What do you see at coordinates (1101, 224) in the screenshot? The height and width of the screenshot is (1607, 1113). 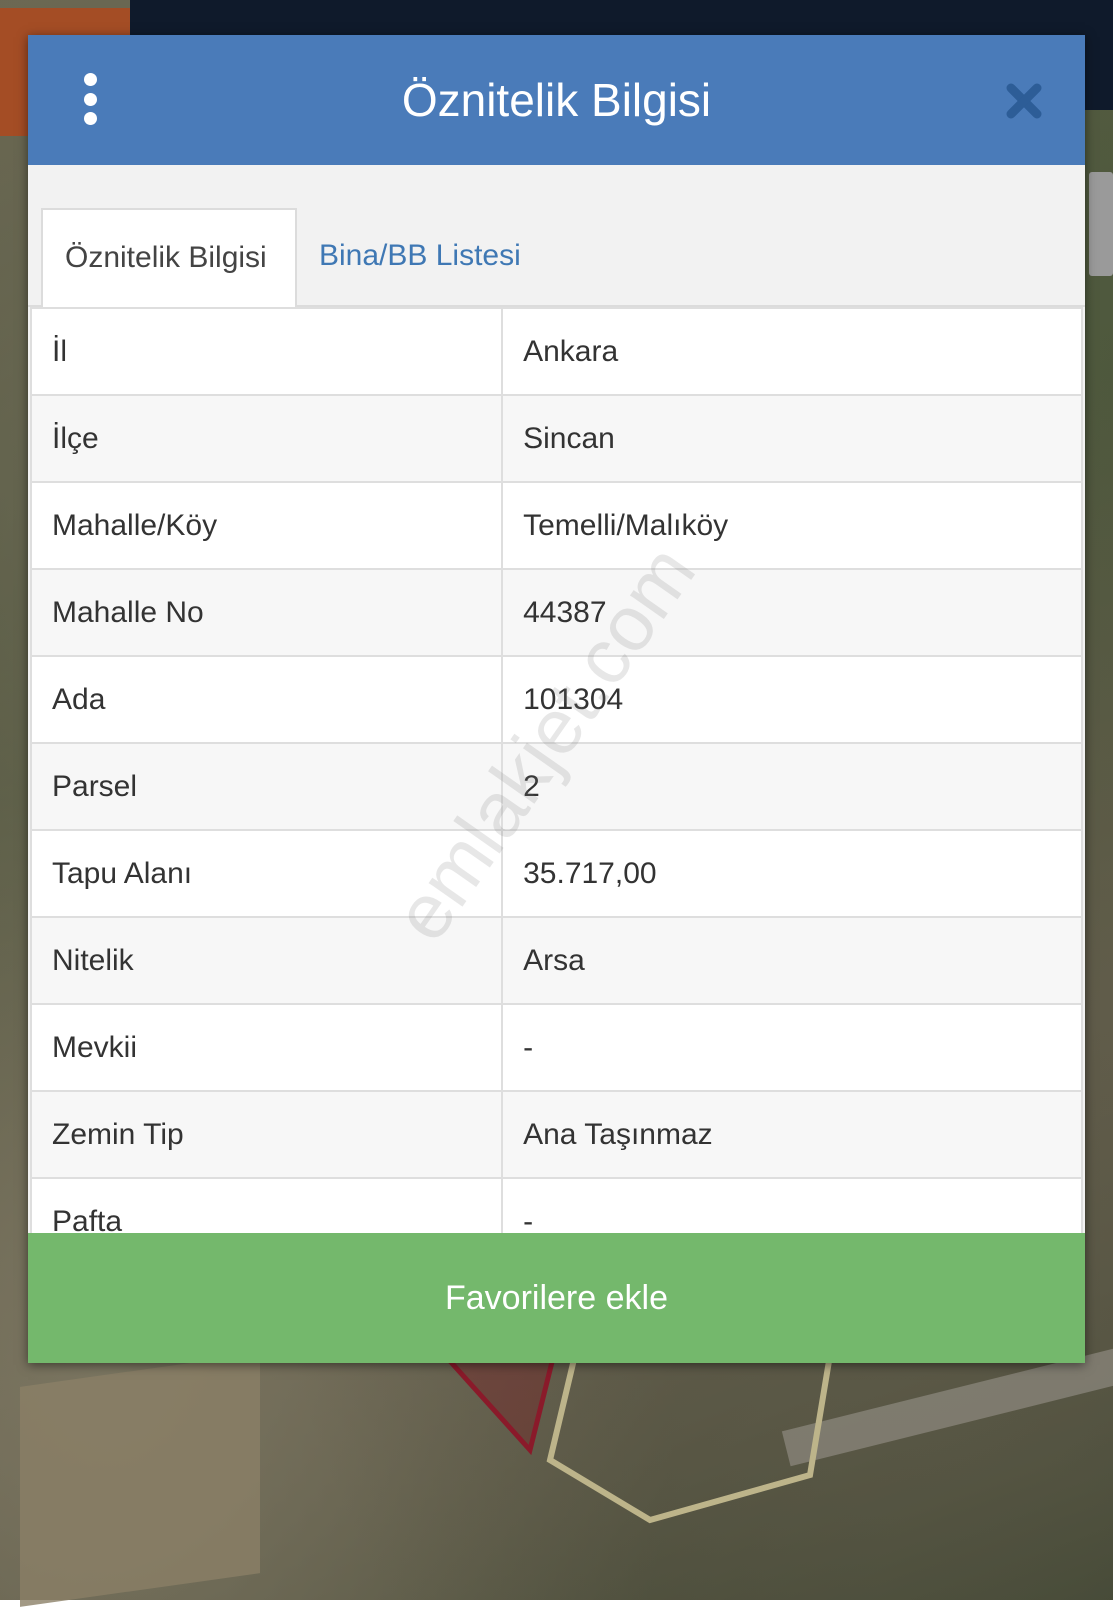 I see `map-scrollbar` at bounding box center [1101, 224].